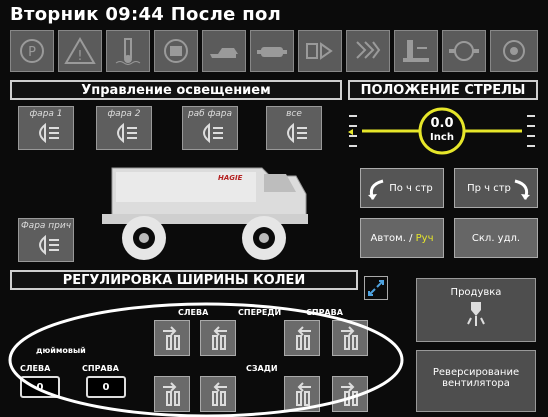 The image size is (548, 417). I want to click on parking-brake-icon: P, so click(32, 51).